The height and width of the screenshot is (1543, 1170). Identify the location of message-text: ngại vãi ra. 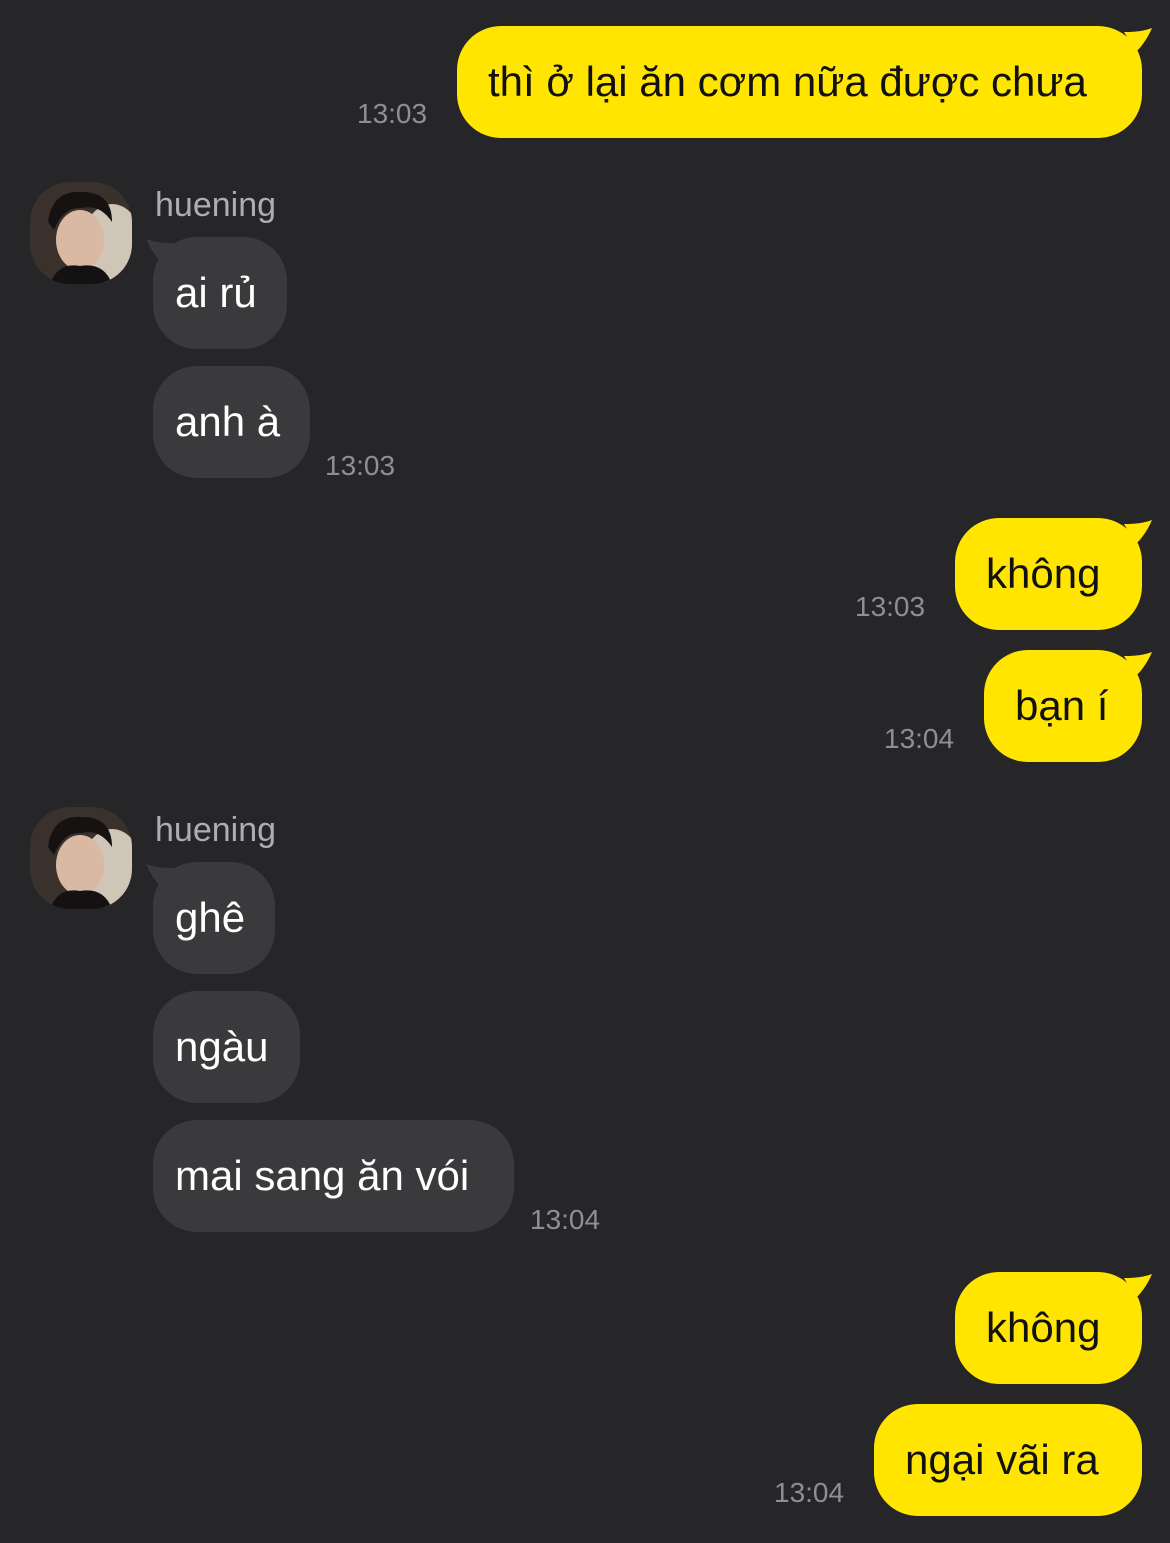
(1002, 1459).